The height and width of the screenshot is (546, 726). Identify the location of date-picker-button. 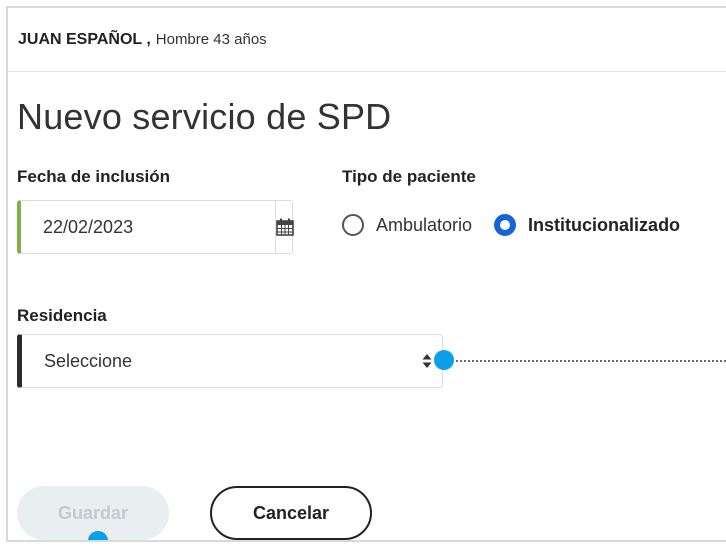
(284, 227).